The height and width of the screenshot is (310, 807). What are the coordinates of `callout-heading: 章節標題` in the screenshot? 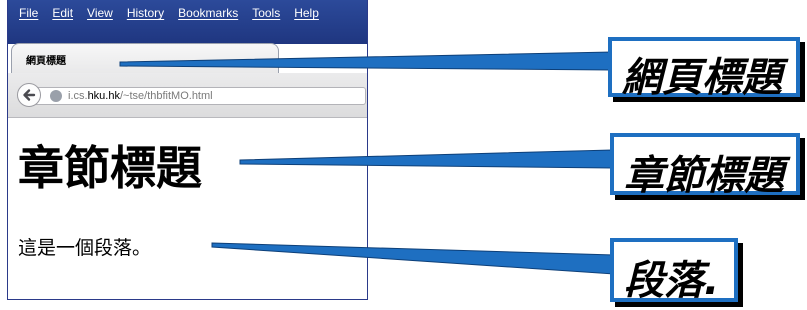 It's located at (705, 166).